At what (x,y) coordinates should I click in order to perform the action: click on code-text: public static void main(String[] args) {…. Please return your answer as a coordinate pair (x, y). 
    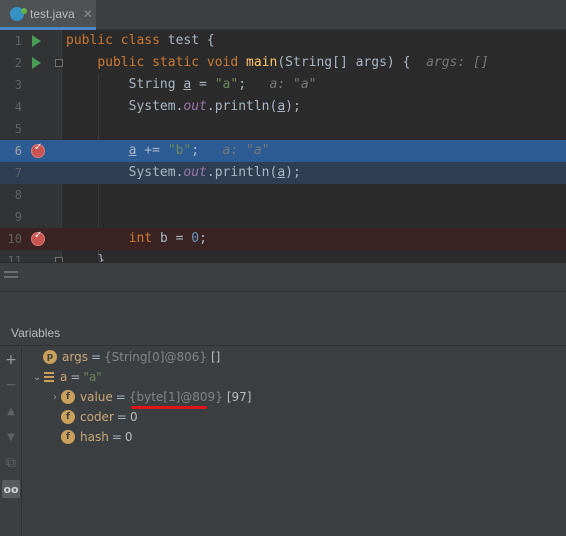
    Looking at the image, I should click on (277, 63).